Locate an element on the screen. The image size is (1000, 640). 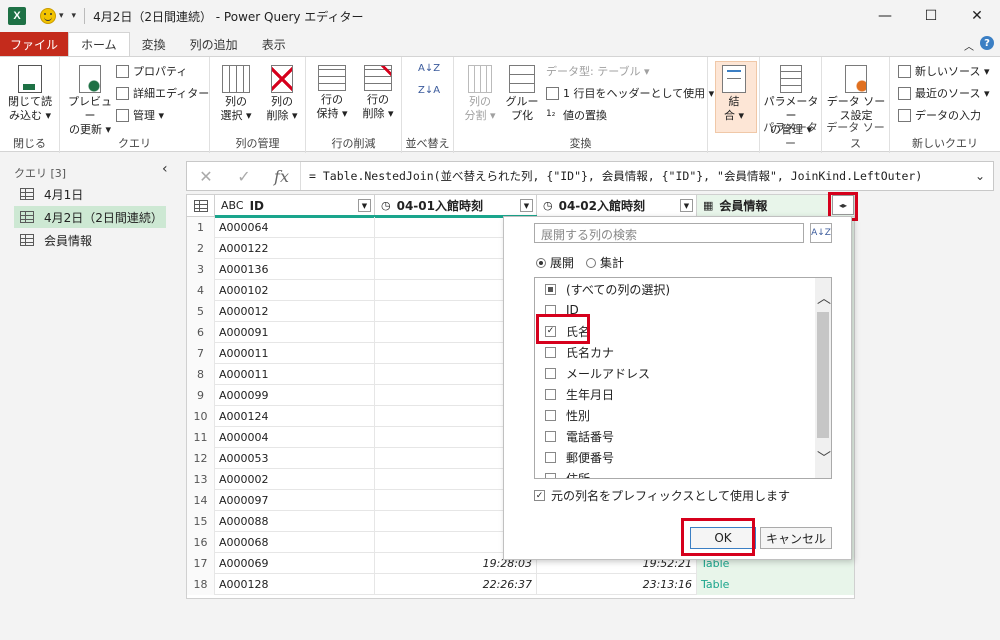
cell-time-0401: 22:26:37 is located at coordinates (456, 584).